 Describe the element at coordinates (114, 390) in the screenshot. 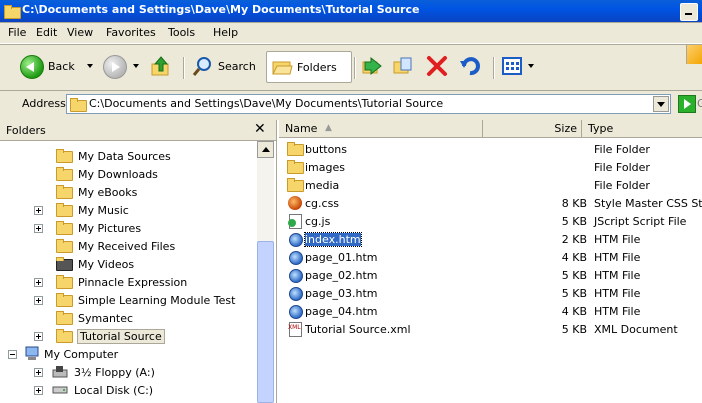

I see `tree-item-label: Local Disk (C:)` at that location.